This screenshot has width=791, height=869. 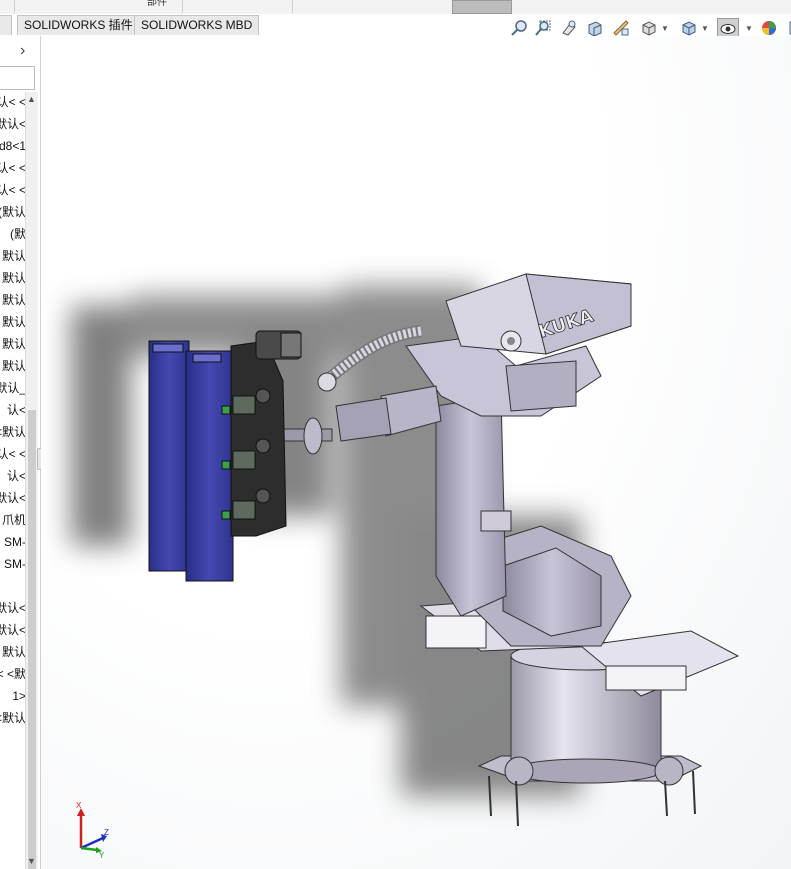 I want to click on scroll-down-icon: ▼, so click(x=31, y=861).